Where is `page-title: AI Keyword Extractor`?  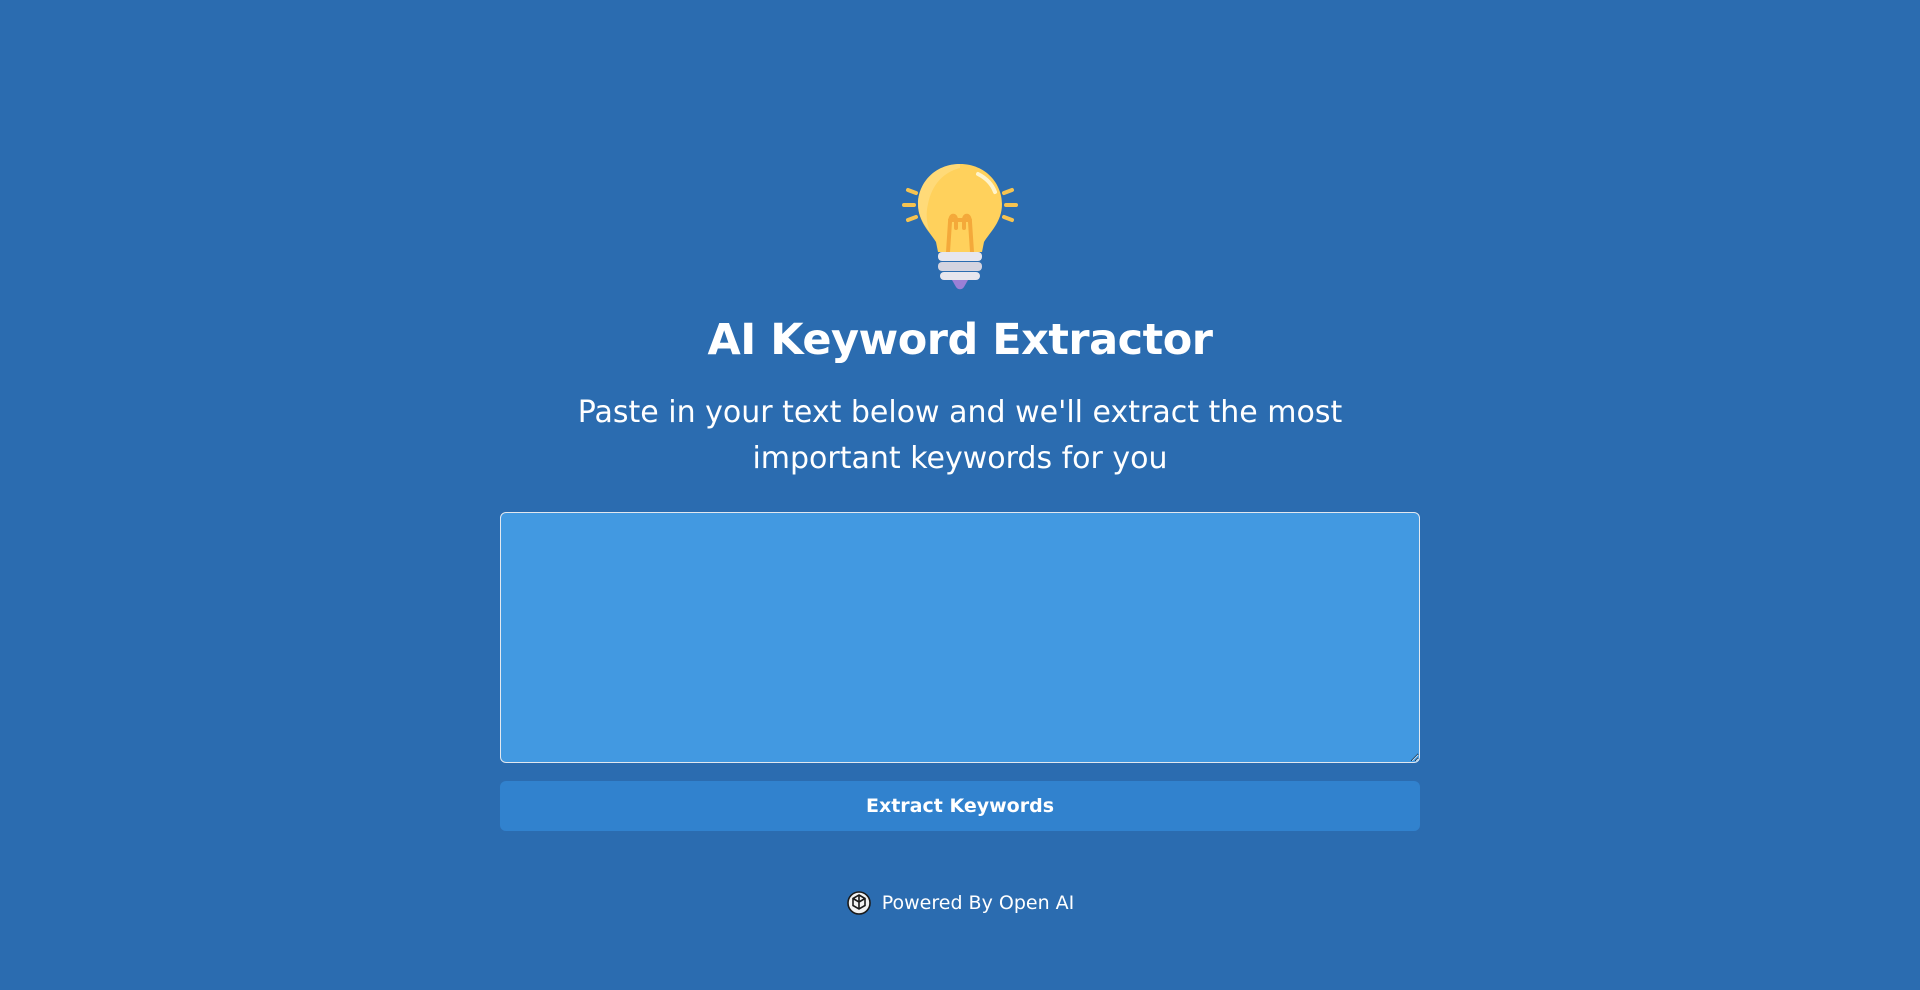 page-title: AI Keyword Extractor is located at coordinates (960, 340).